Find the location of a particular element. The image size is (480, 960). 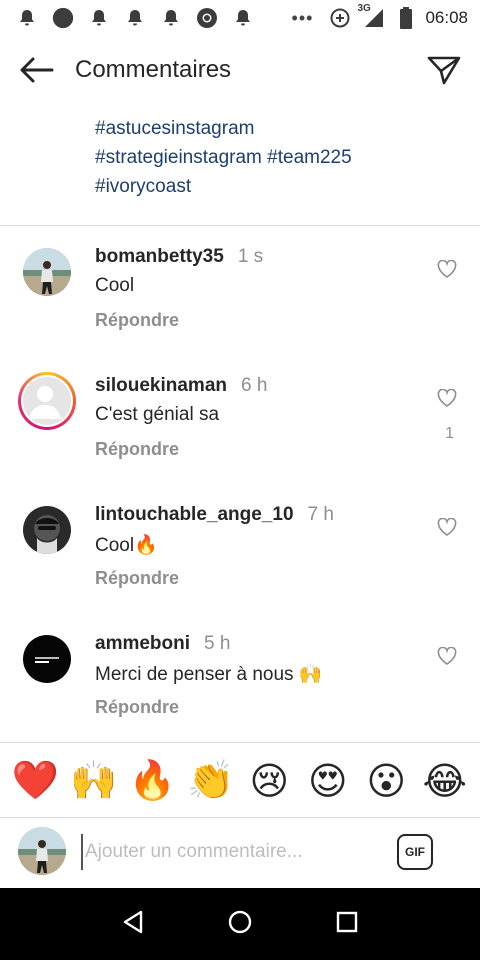

hashtag-link: #astucesinstagram is located at coordinates (174, 128).